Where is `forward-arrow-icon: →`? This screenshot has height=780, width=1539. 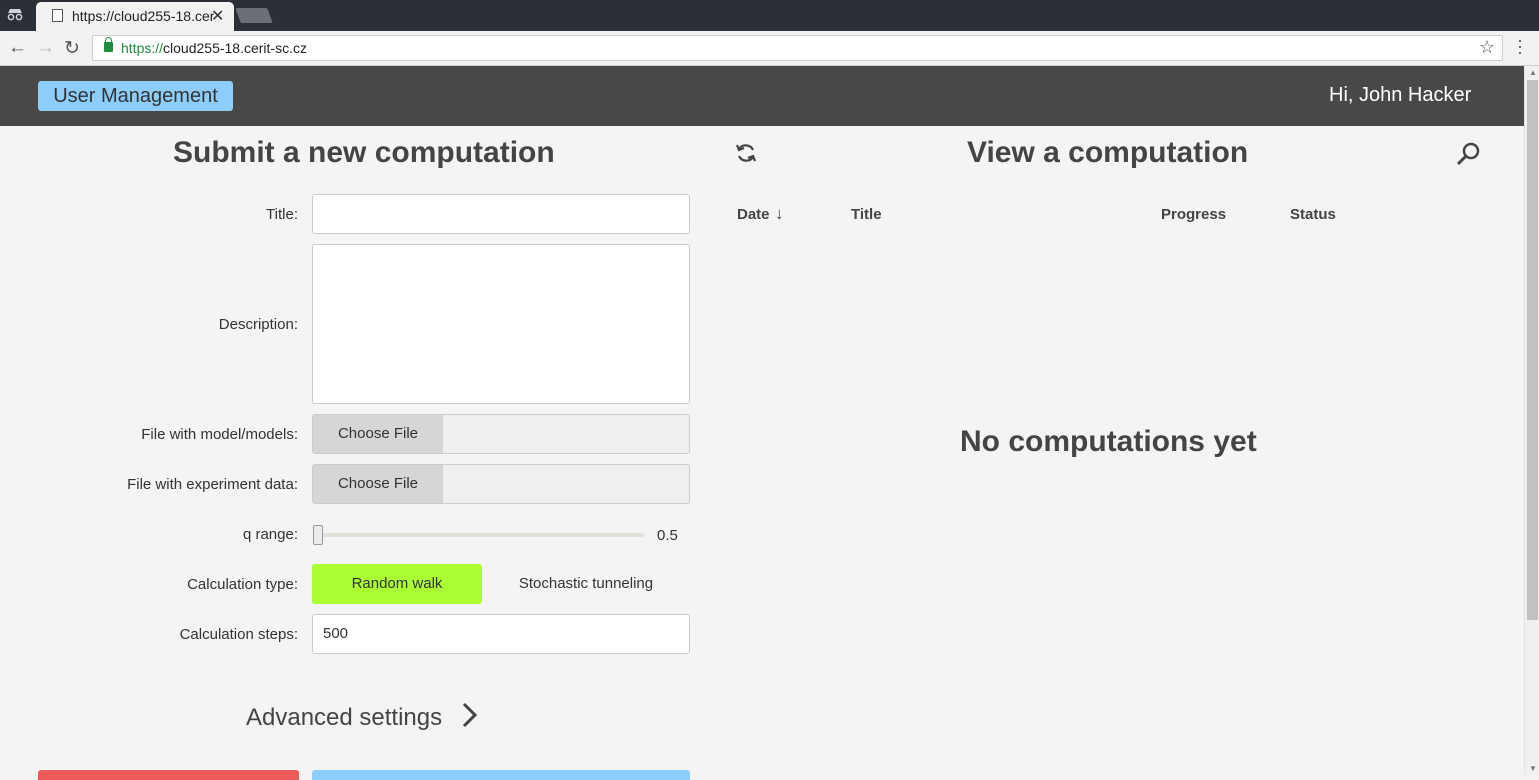 forward-arrow-icon: → is located at coordinates (45, 48).